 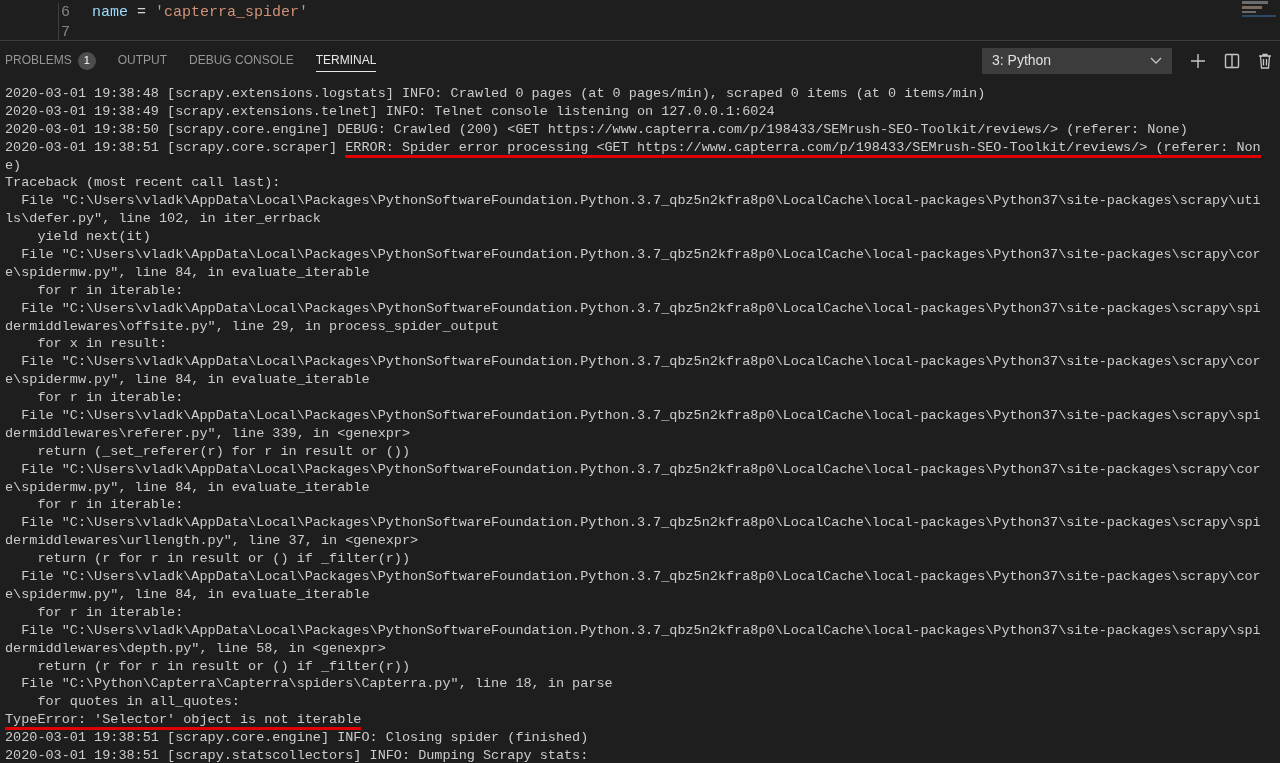 What do you see at coordinates (241, 60) in the screenshot?
I see `panel-tab: DEBUG CONSOLE` at bounding box center [241, 60].